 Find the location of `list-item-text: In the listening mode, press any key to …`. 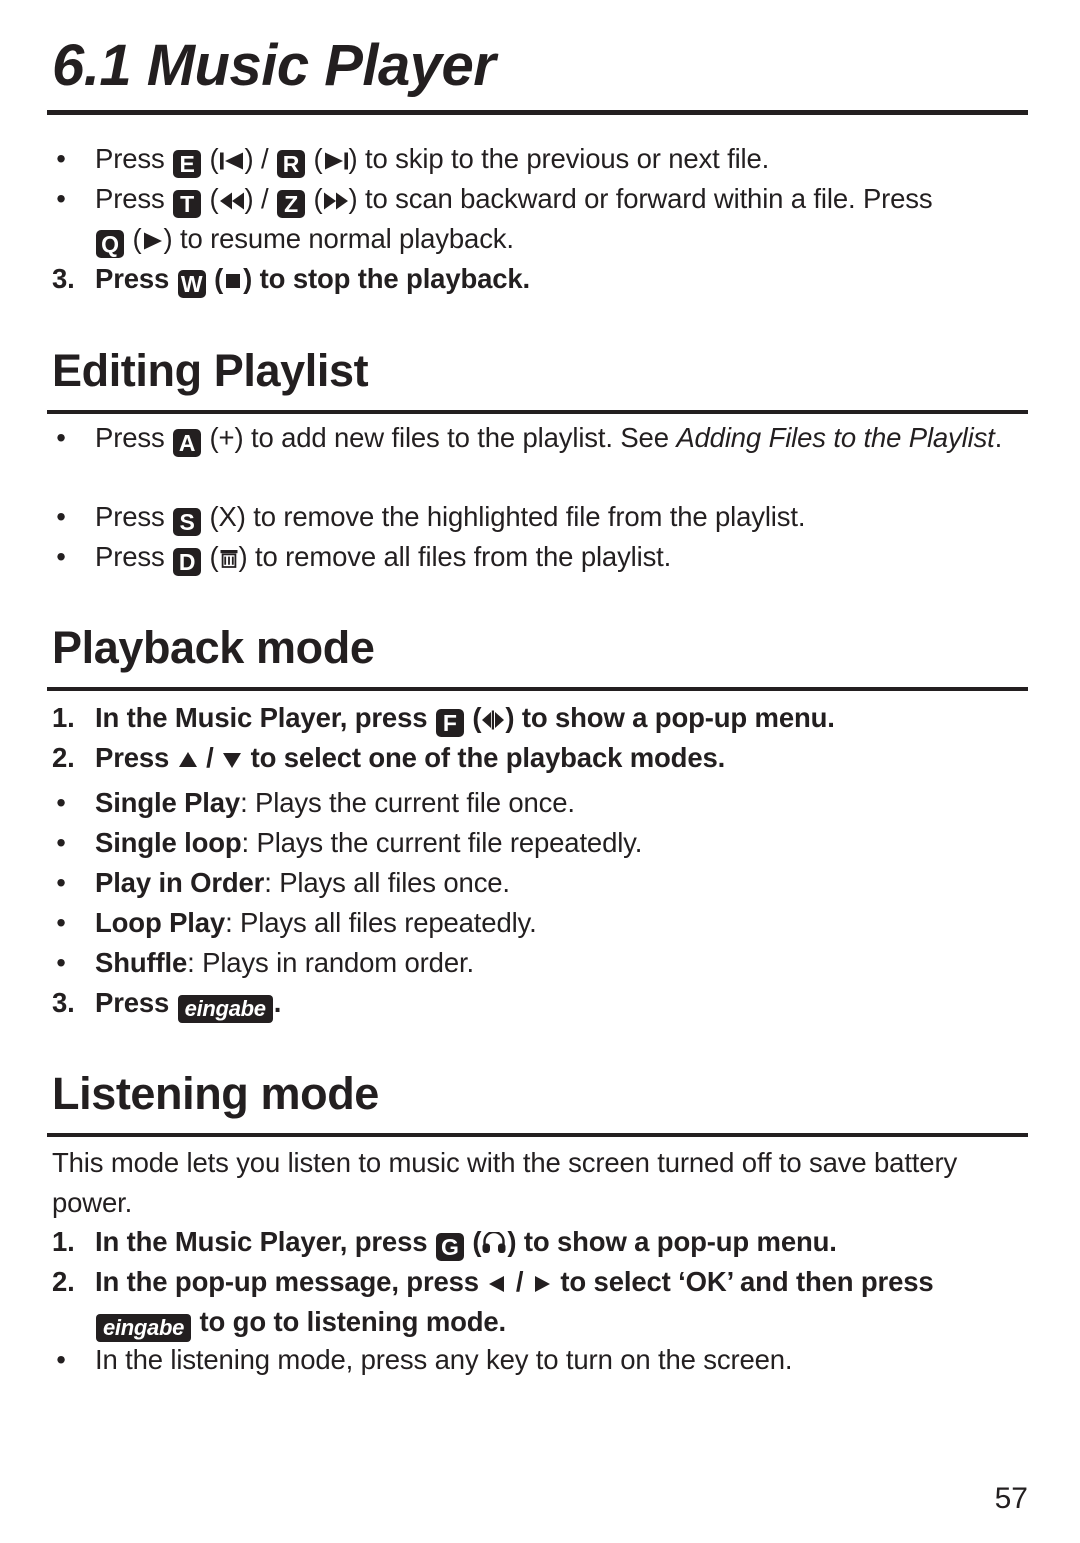

list-item-text: In the listening mode, press any key to … is located at coordinates (444, 1359).